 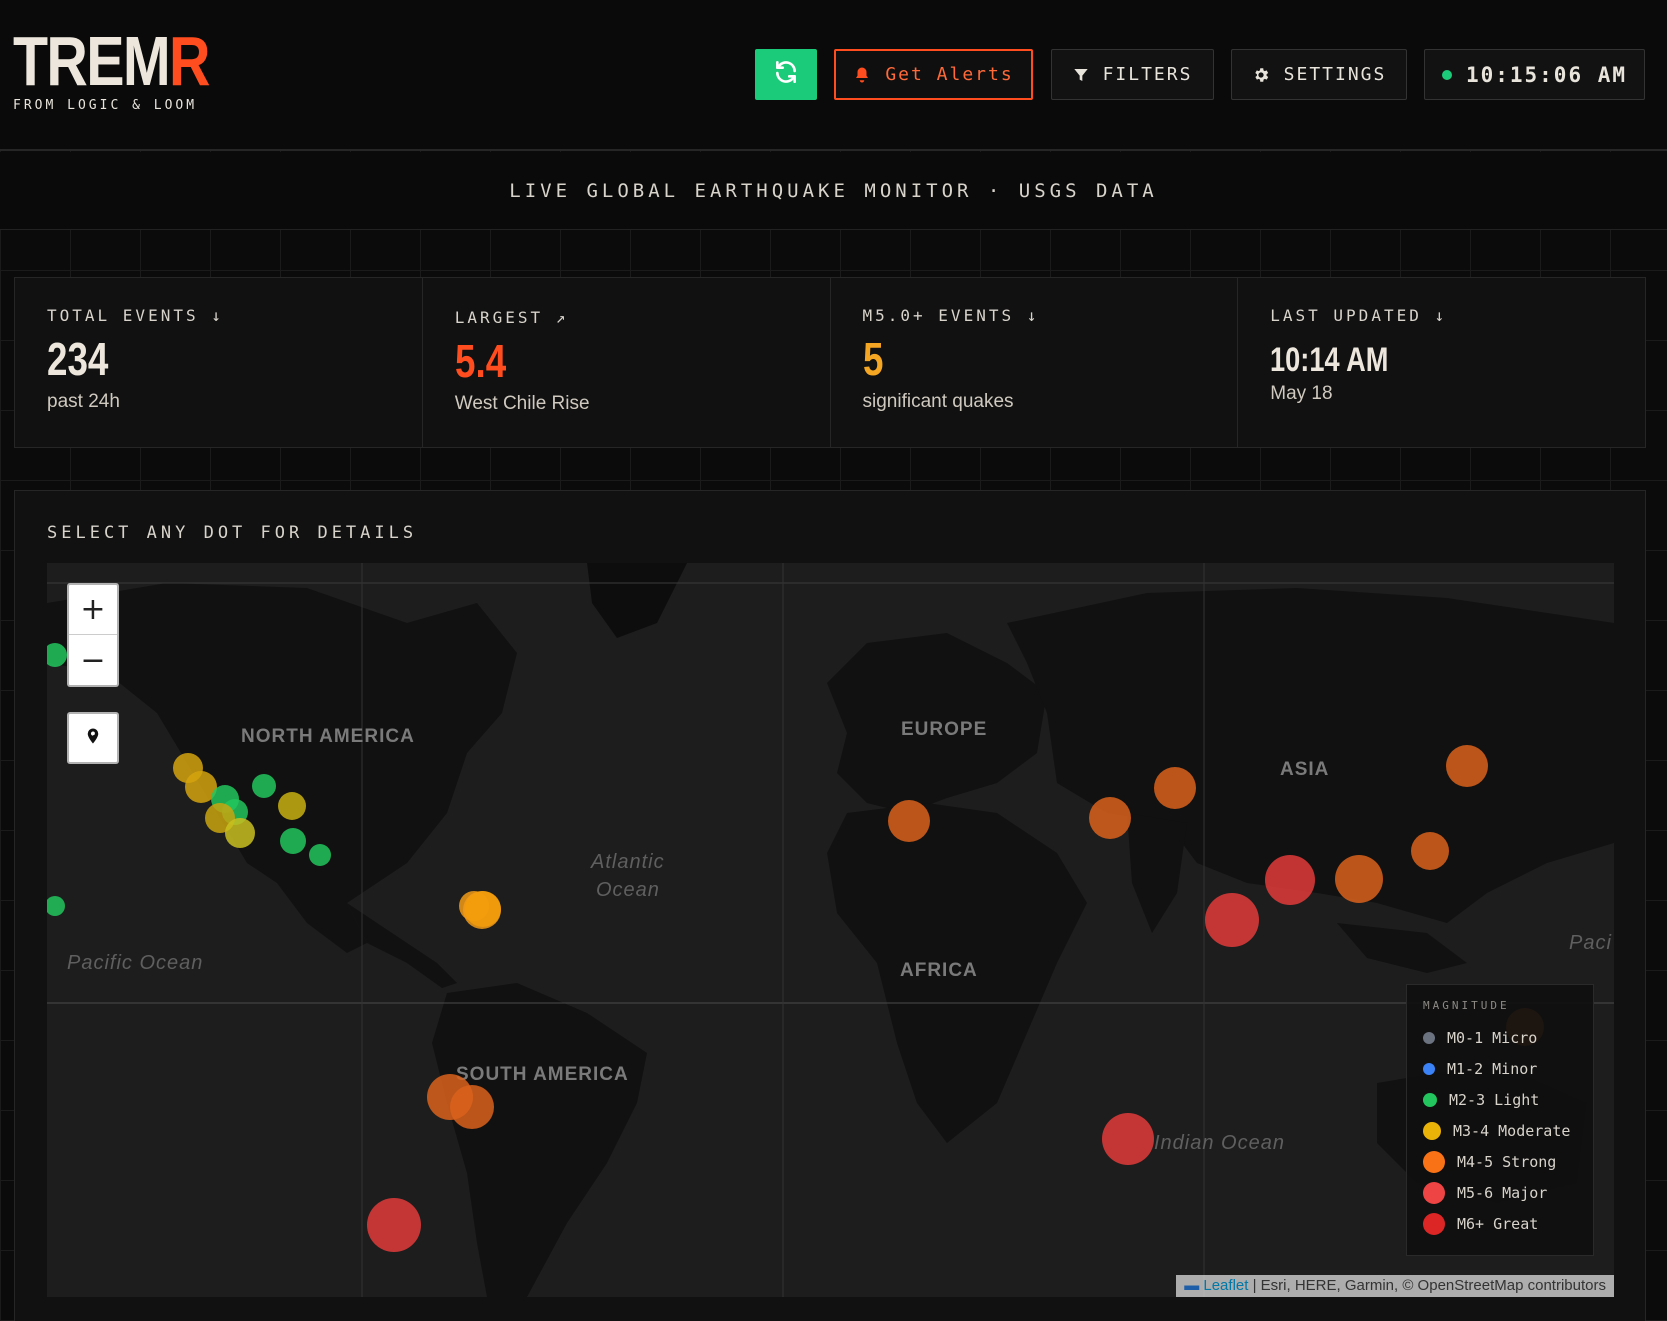 What do you see at coordinates (1359, 315) in the screenshot?
I see `stat-label: LAST UPDATED ↓` at bounding box center [1359, 315].